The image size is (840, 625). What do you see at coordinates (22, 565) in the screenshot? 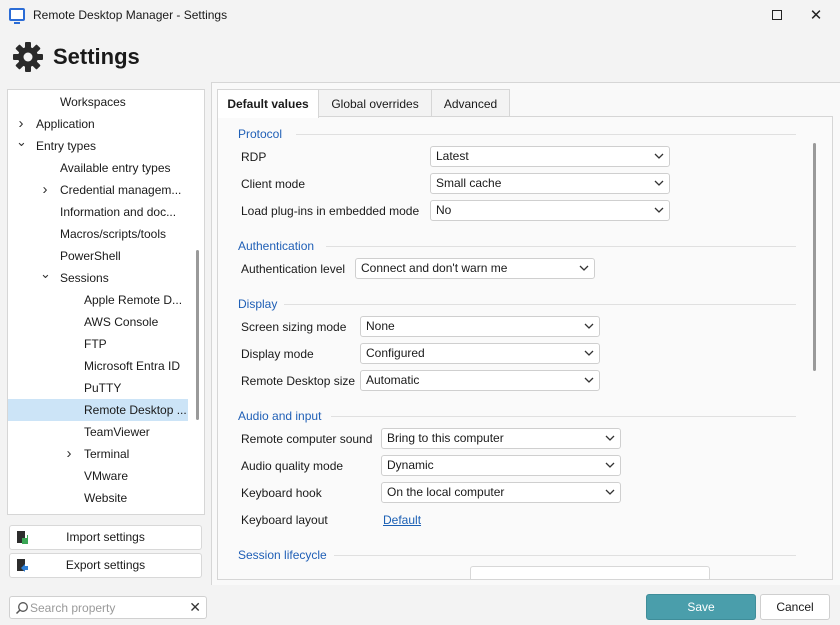
I see `export-icon` at bounding box center [22, 565].